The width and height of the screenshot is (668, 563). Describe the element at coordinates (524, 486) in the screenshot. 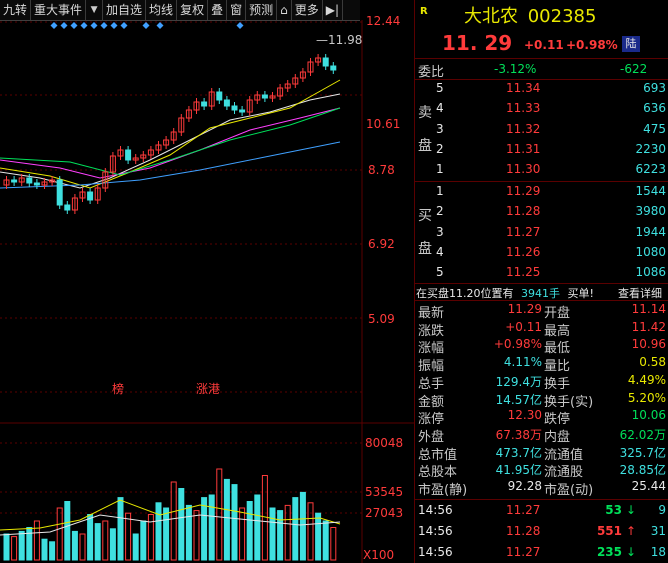

I see `stat-value: 92.28` at that location.